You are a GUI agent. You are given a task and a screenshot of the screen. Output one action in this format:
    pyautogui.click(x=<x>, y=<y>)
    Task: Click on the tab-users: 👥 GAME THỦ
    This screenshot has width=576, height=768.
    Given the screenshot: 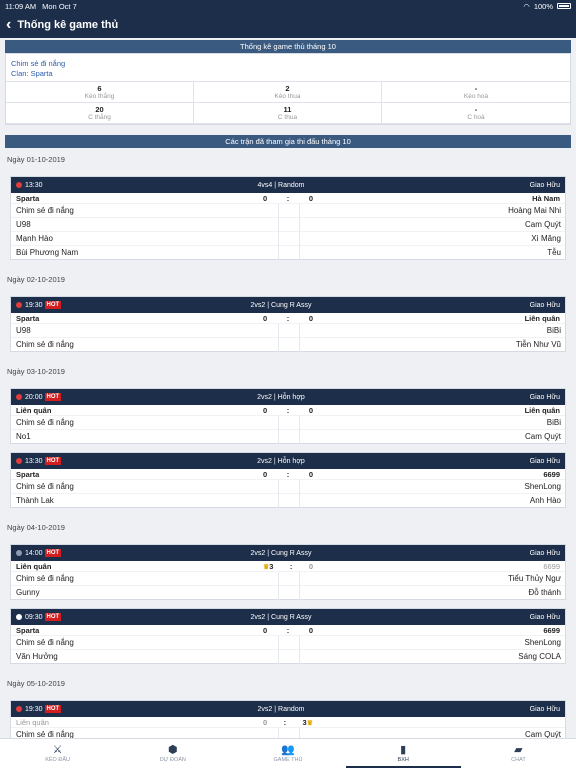 What is the action you would take?
    pyautogui.click(x=287, y=753)
    